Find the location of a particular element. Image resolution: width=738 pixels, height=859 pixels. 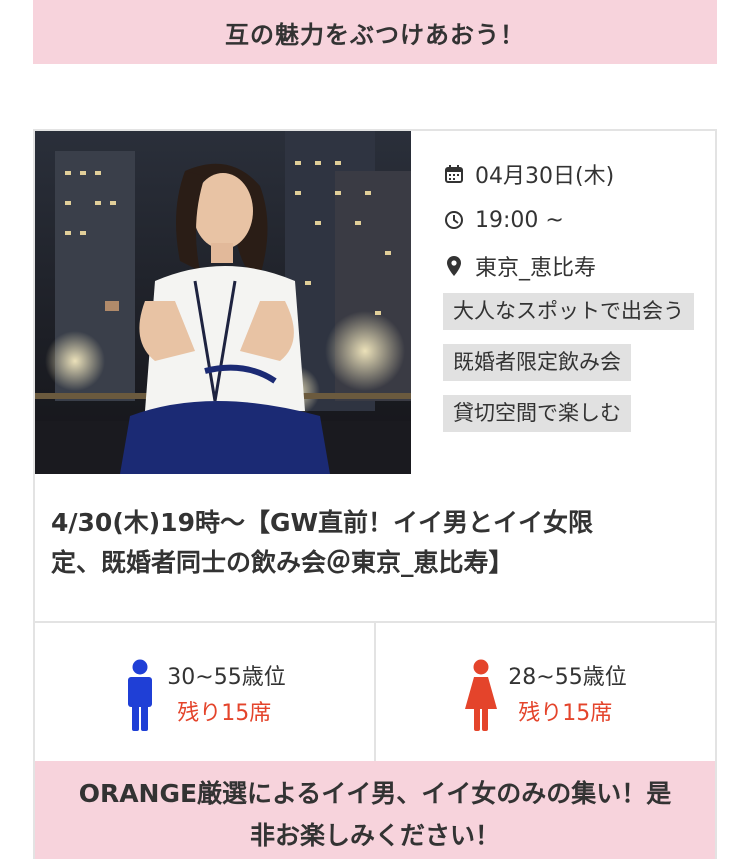

event-location: 東京_恵比寿 is located at coordinates (578, 266).